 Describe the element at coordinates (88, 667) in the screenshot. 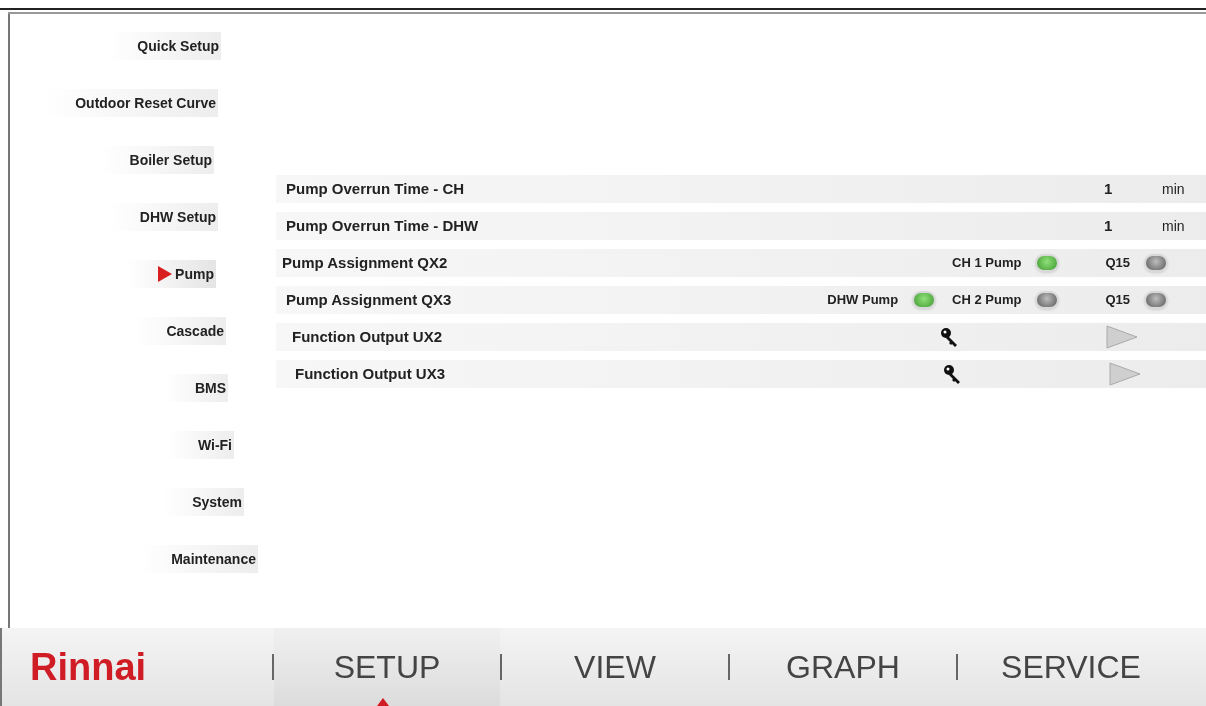

I see `brand-logo: Rinnai` at that location.